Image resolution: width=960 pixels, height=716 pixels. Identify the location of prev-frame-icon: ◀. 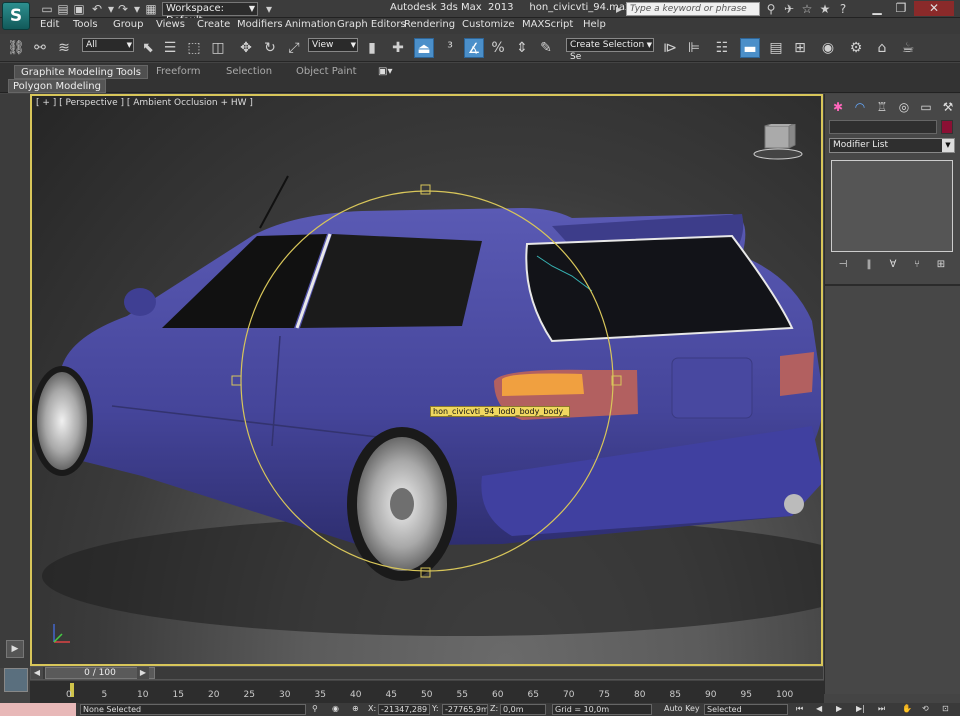
(819, 708).